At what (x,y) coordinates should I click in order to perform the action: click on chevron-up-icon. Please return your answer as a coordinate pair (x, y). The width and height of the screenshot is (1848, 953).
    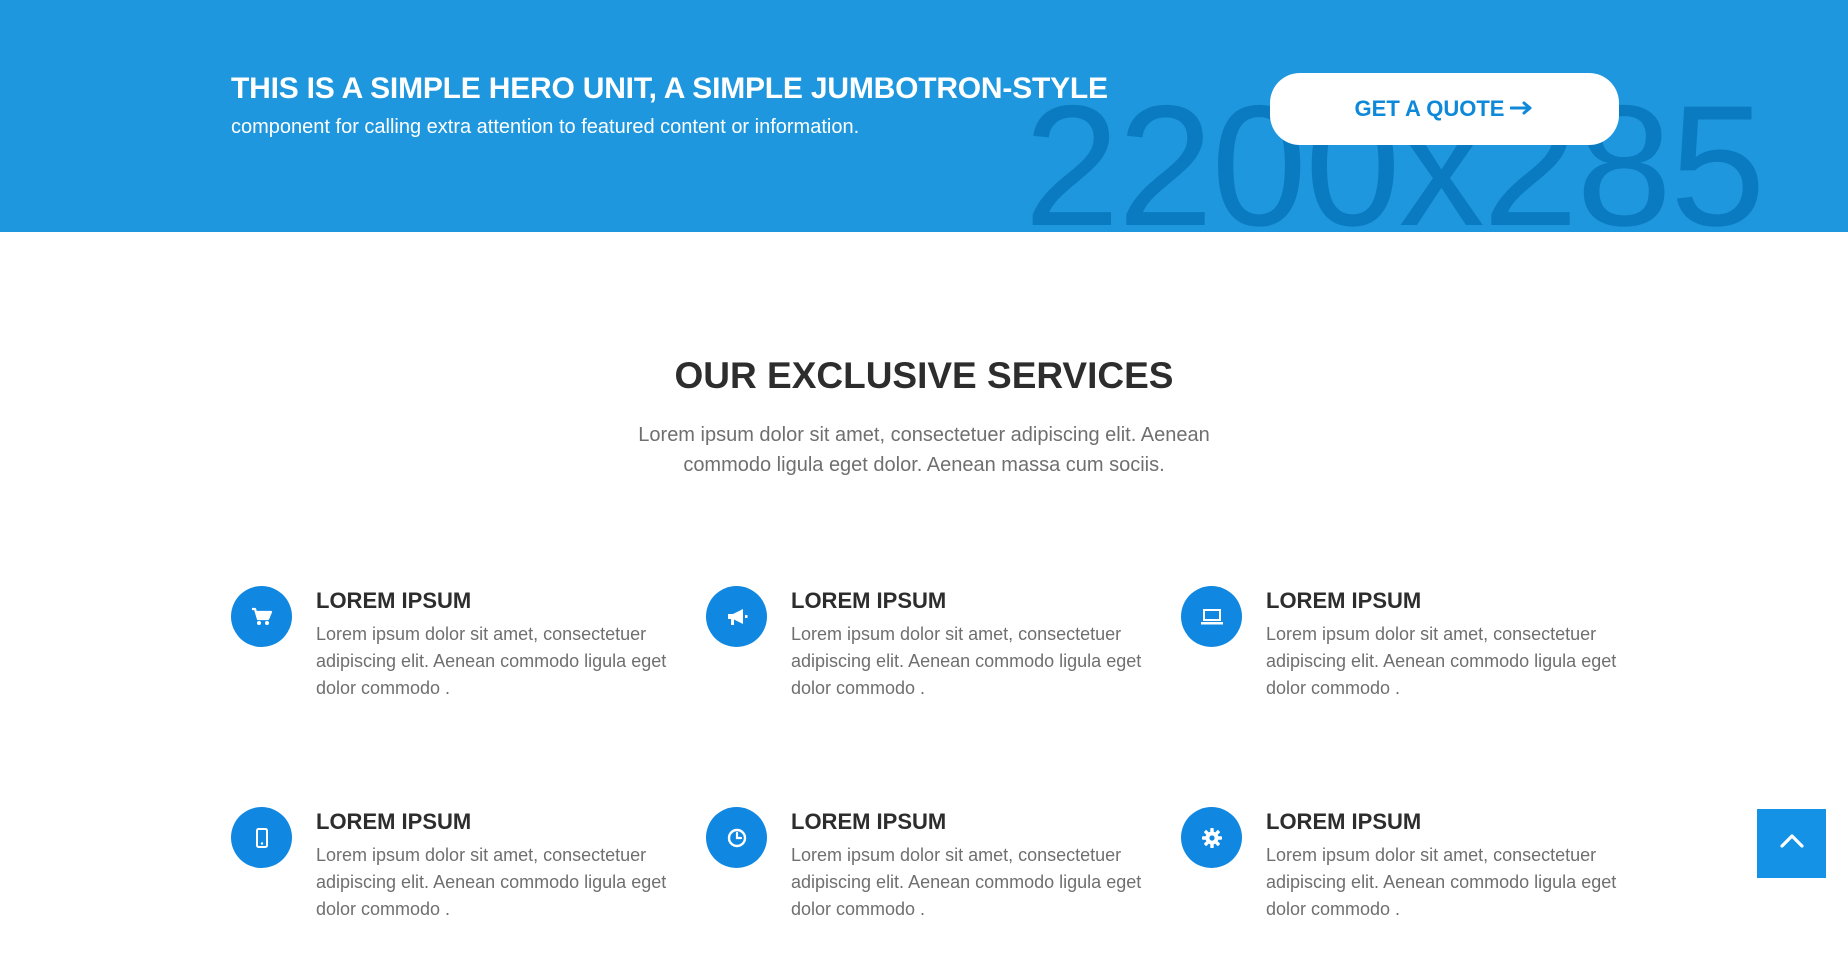
    Looking at the image, I should click on (1792, 843).